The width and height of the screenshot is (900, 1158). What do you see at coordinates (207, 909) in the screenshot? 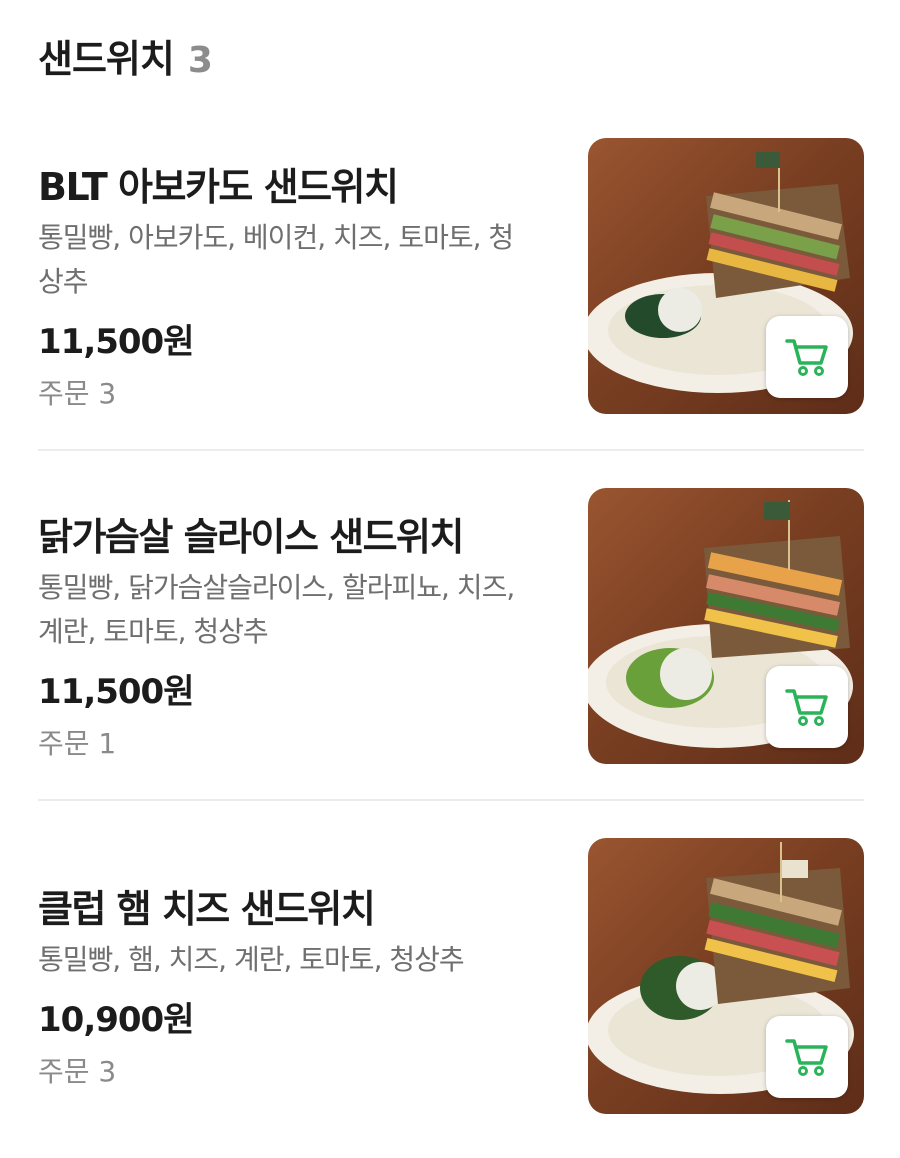
I see `item-name: 클럽 햄 치즈 샌드위치` at bounding box center [207, 909].